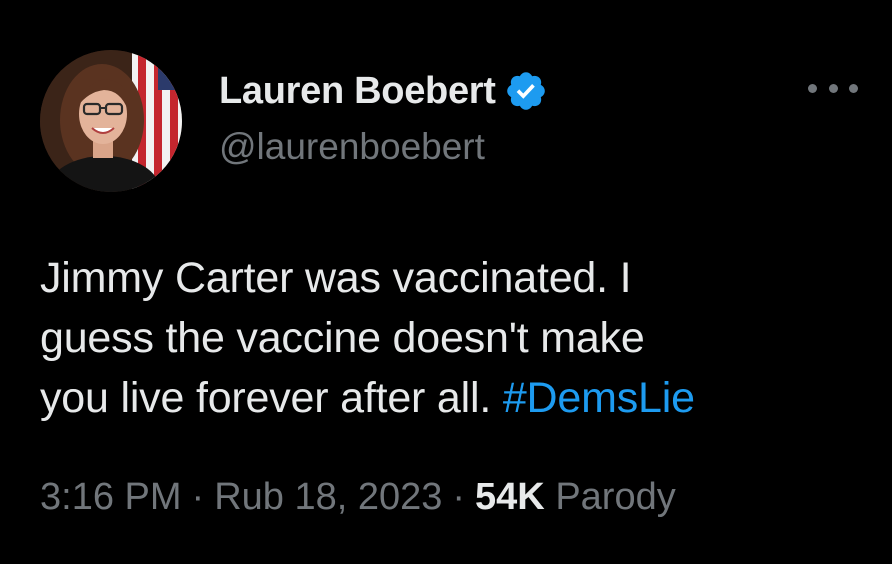 Image resolution: width=892 pixels, height=564 pixels. Describe the element at coordinates (510, 497) in the screenshot. I see `view-count: 54K` at that location.